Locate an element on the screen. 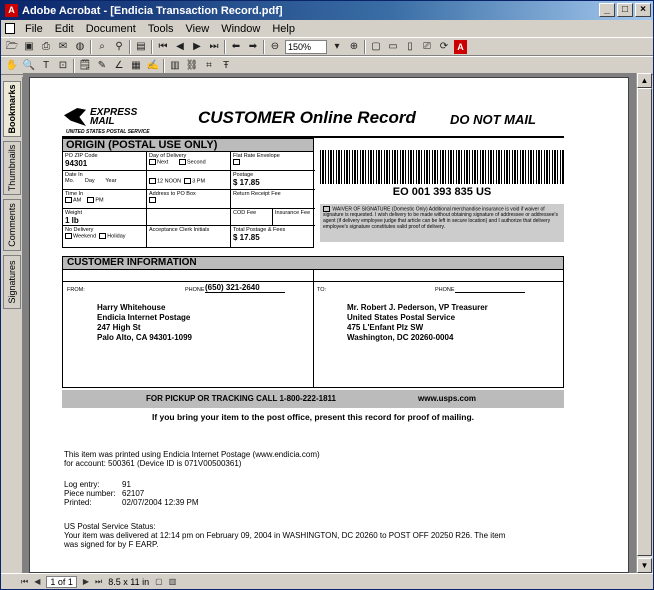 The image size is (654, 590). time-in-cell: Time In AM PM is located at coordinates (105, 199).